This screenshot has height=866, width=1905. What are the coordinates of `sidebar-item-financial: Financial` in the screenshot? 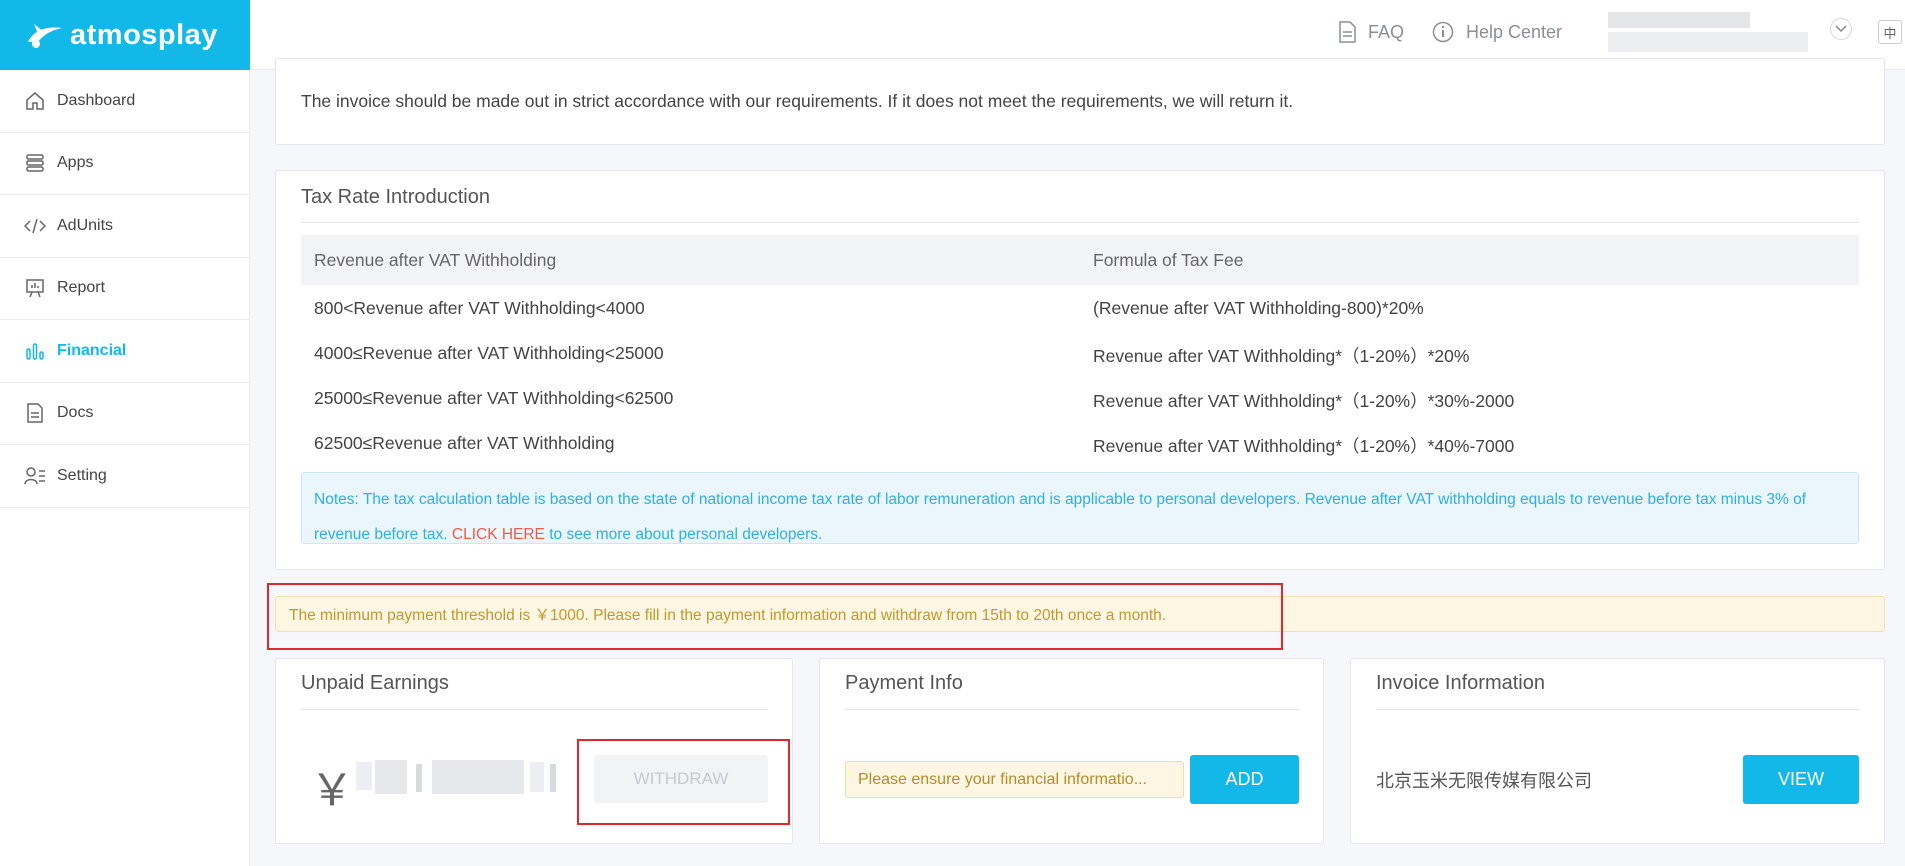 It's located at (124, 351).